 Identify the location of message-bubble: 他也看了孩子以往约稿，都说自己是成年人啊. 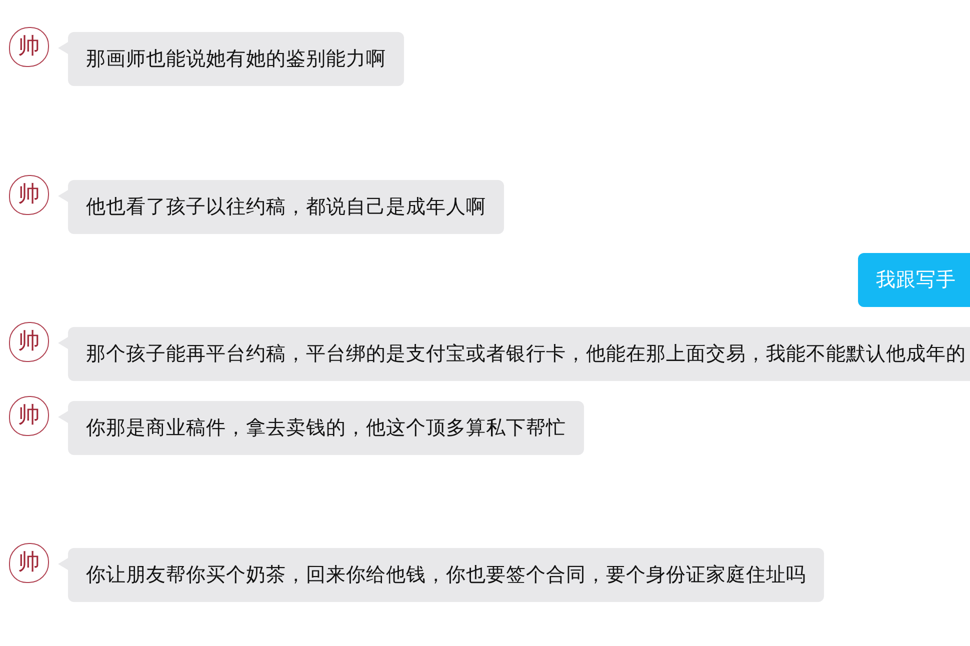
(286, 207).